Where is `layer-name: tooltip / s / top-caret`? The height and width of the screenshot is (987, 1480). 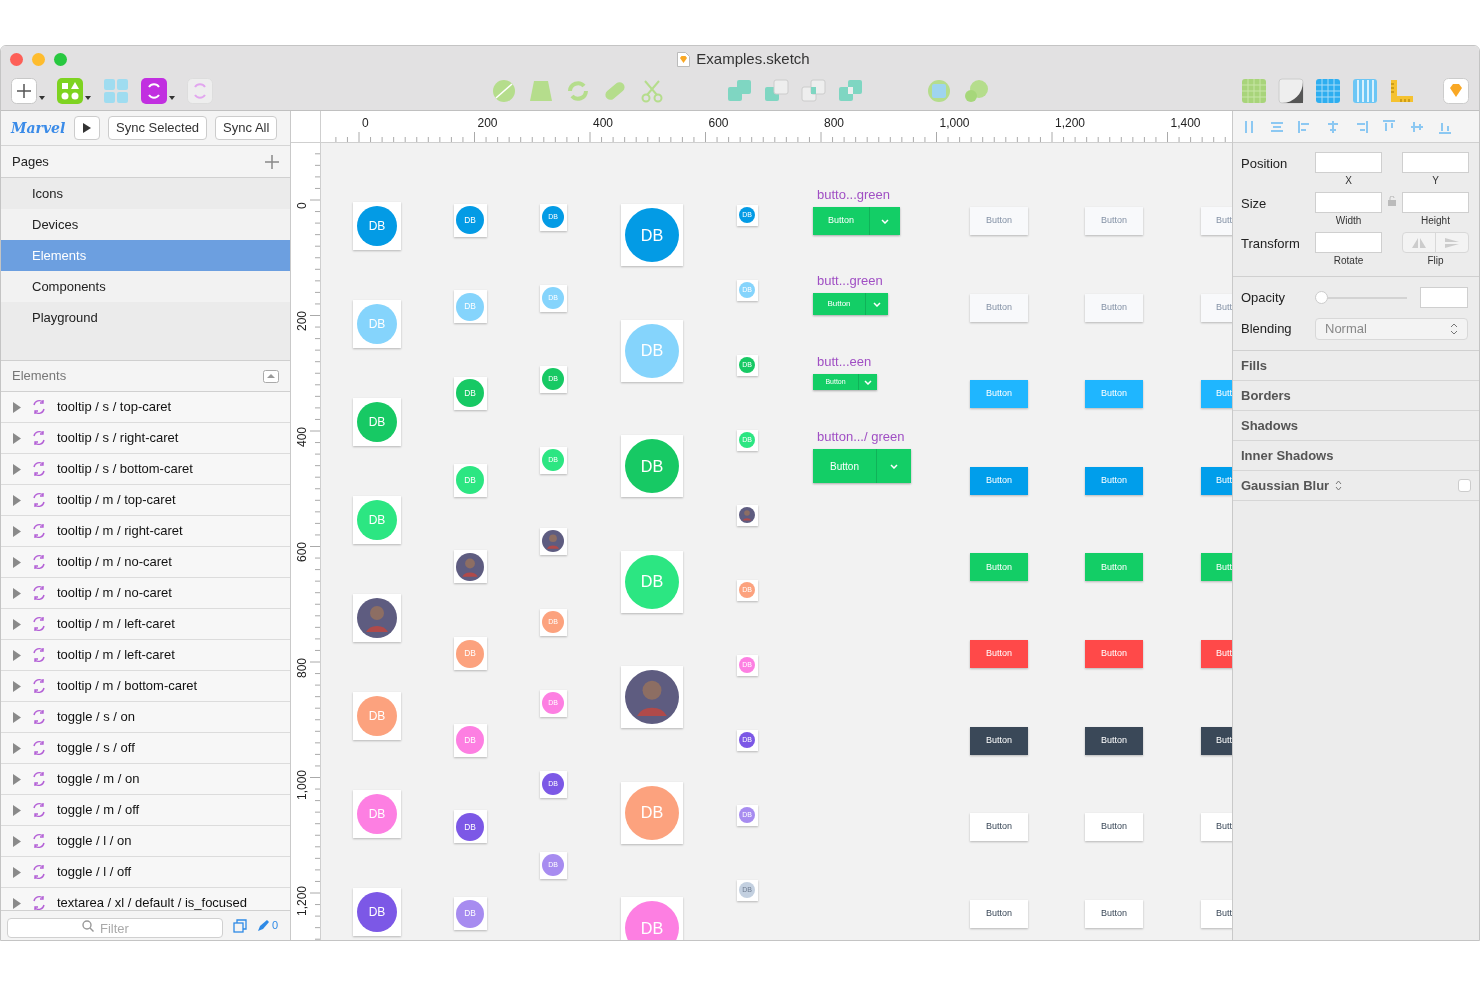
layer-name: tooltip / s / top-caret is located at coordinates (114, 407).